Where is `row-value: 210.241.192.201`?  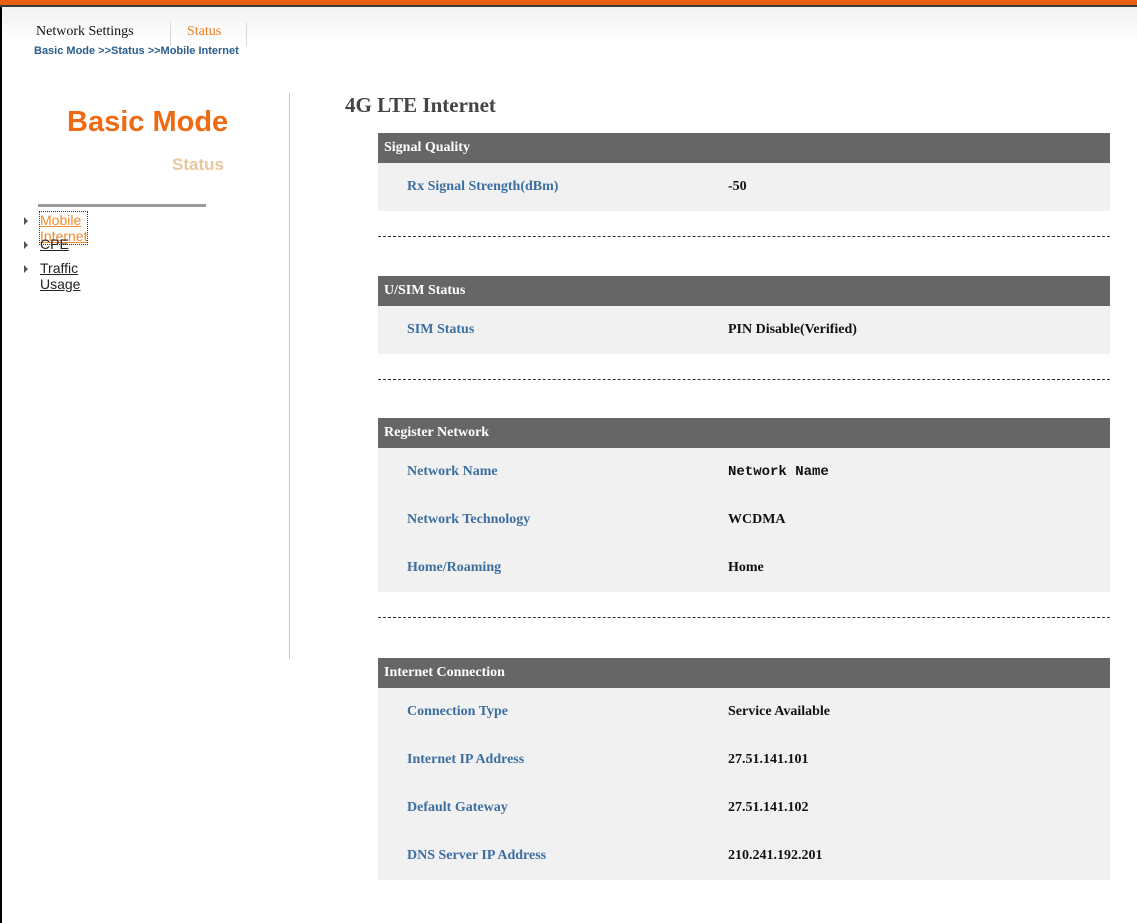 row-value: 210.241.192.201 is located at coordinates (775, 855).